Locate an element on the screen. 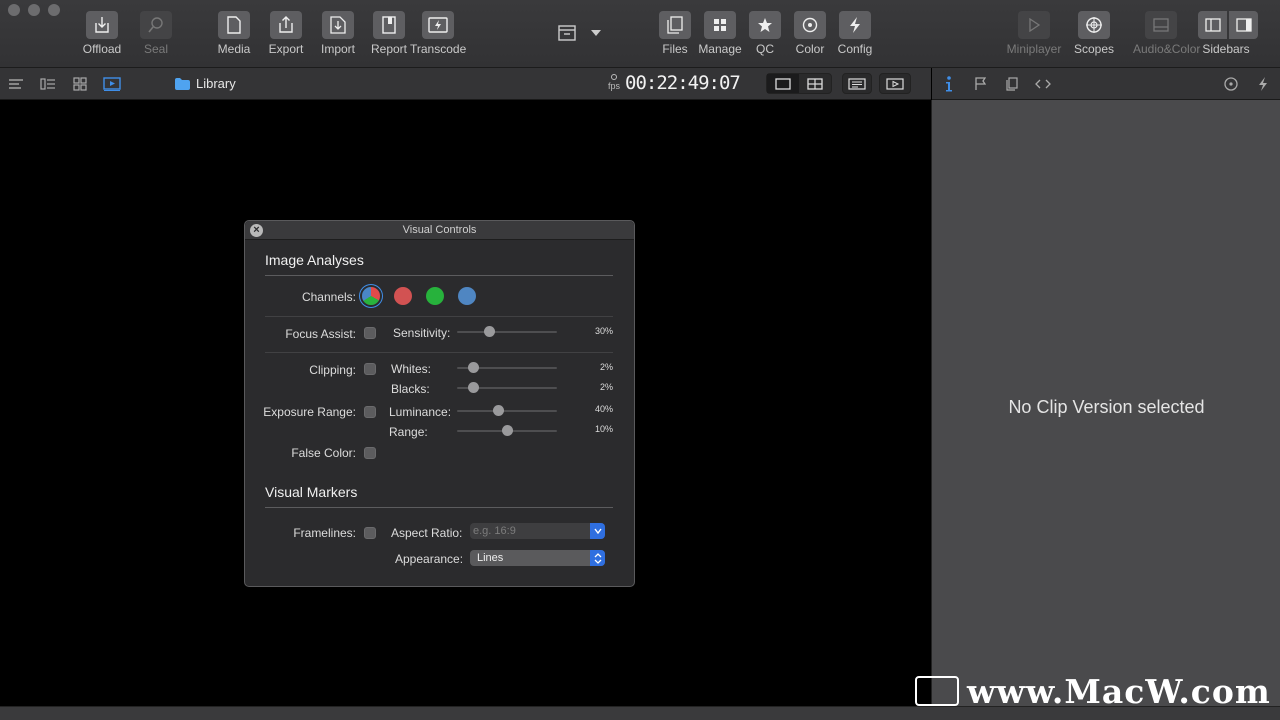 This screenshot has width=1280, height=720. timecode-display: 00:22:49:07 is located at coordinates (683, 83).